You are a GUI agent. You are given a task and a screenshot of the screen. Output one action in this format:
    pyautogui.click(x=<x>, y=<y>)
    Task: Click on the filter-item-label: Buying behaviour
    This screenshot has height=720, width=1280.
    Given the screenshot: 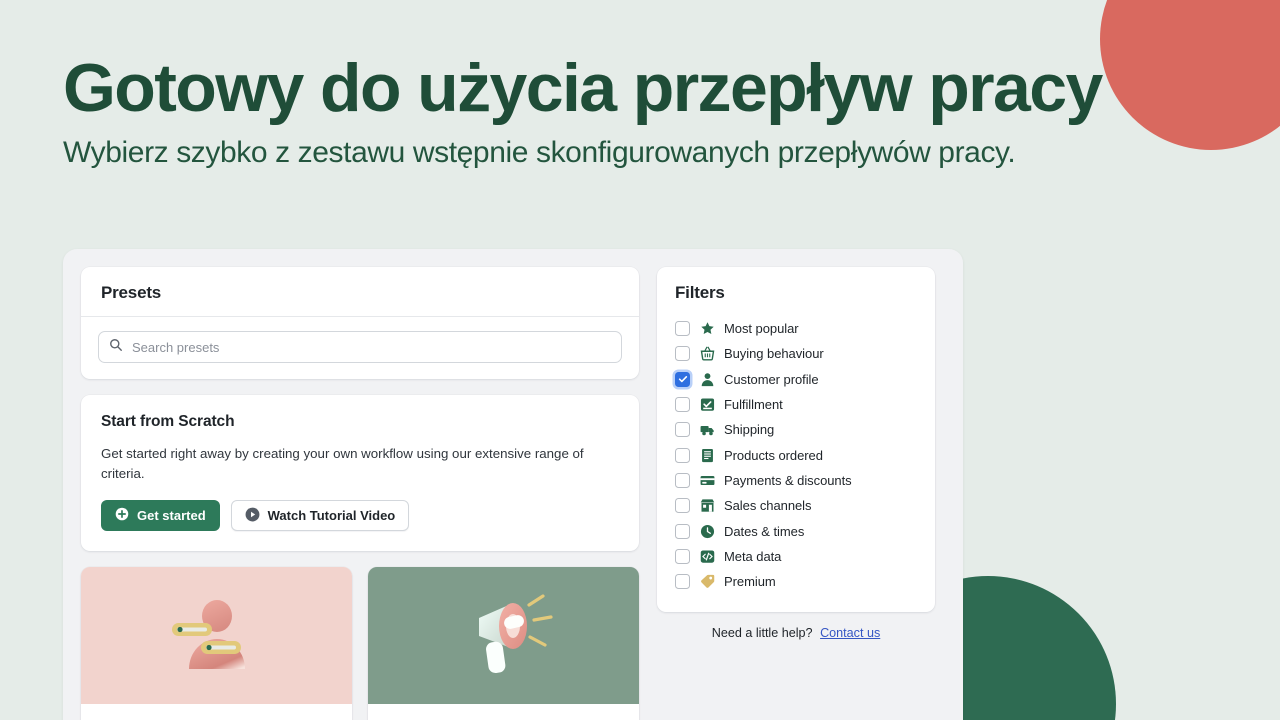 What is the action you would take?
    pyautogui.click(x=774, y=354)
    